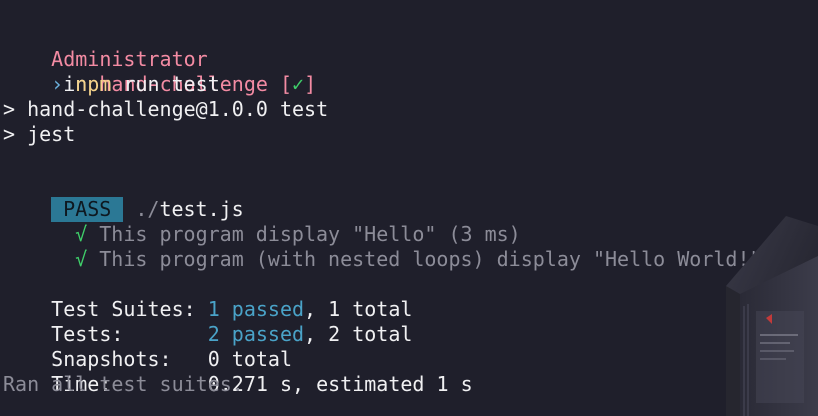  I want to click on script-header-line-1: > hand-challenge@1.0.0 test, so click(166, 109).